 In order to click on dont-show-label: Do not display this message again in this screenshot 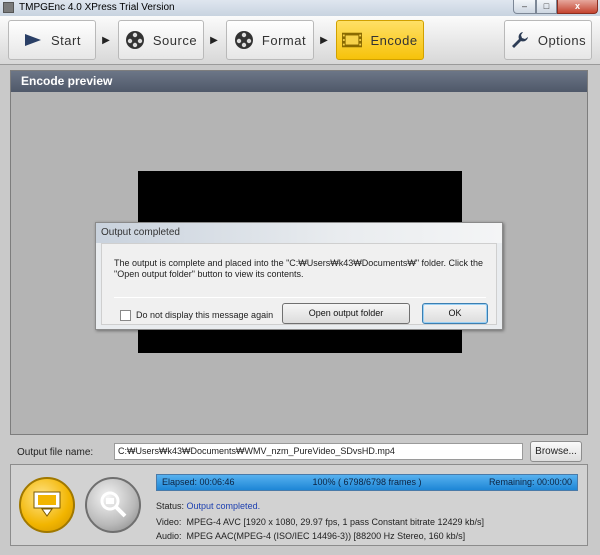, I will do `click(204, 315)`.